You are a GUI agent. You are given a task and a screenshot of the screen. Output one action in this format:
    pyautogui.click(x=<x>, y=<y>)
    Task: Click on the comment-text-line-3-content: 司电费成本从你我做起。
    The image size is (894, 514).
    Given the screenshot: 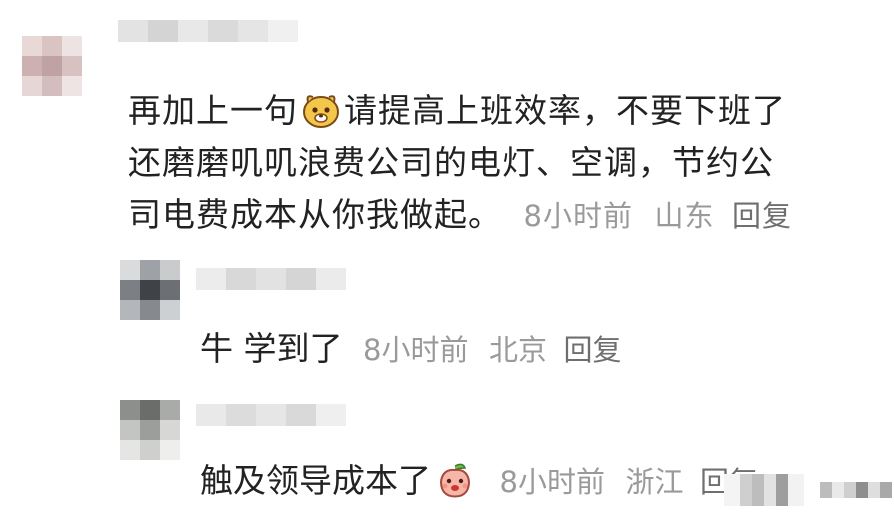 What is the action you would take?
    pyautogui.click(x=315, y=214)
    